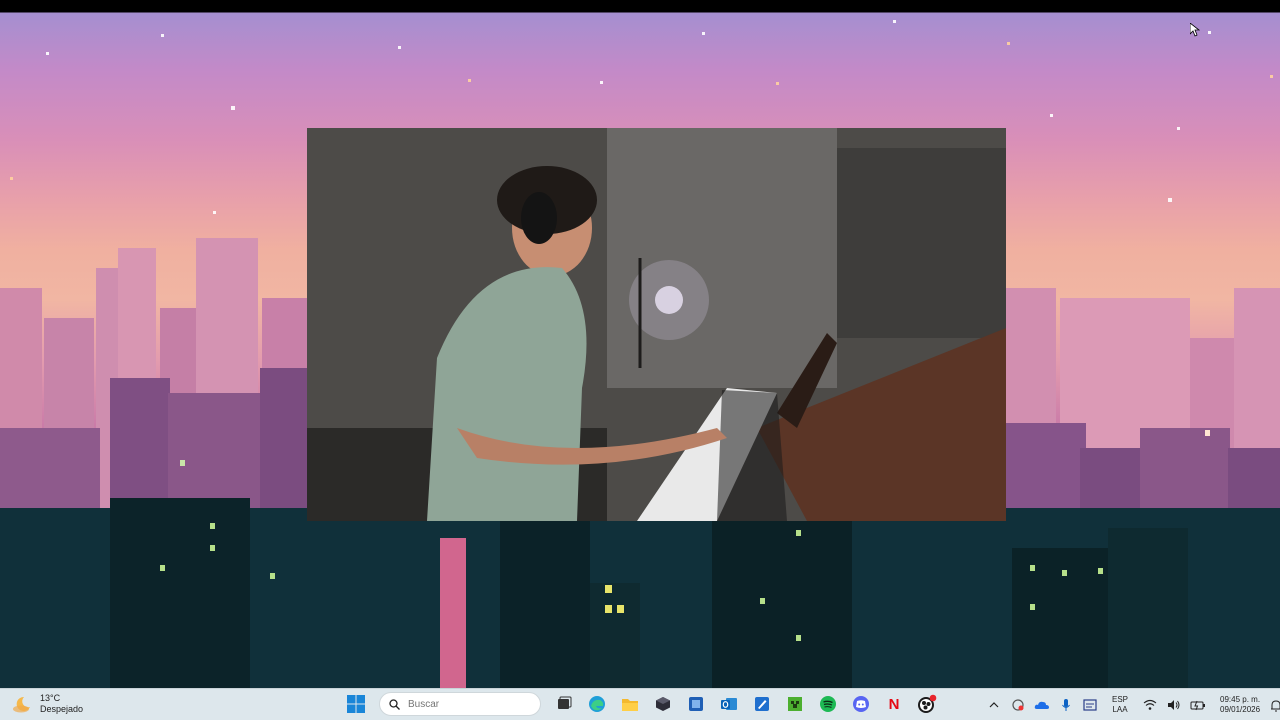  I want to click on cube-app-button, so click(663, 704).